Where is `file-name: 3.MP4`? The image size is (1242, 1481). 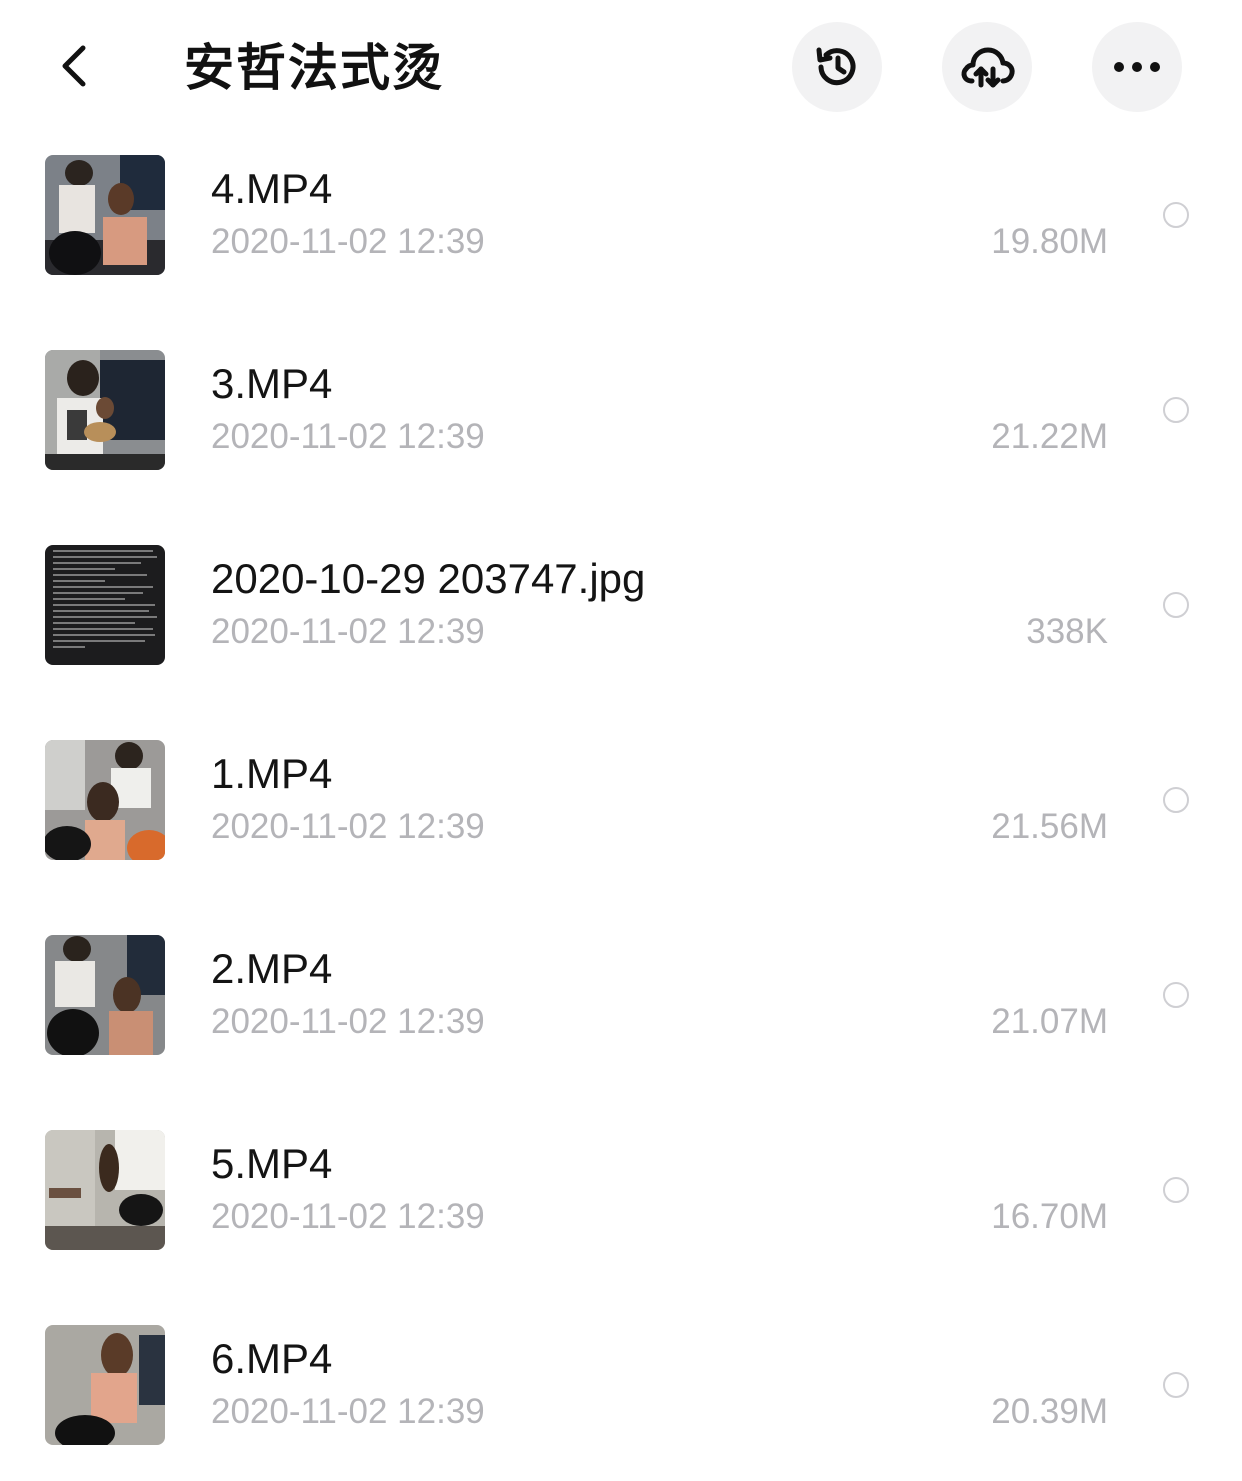
file-name: 3.MP4 is located at coordinates (272, 383).